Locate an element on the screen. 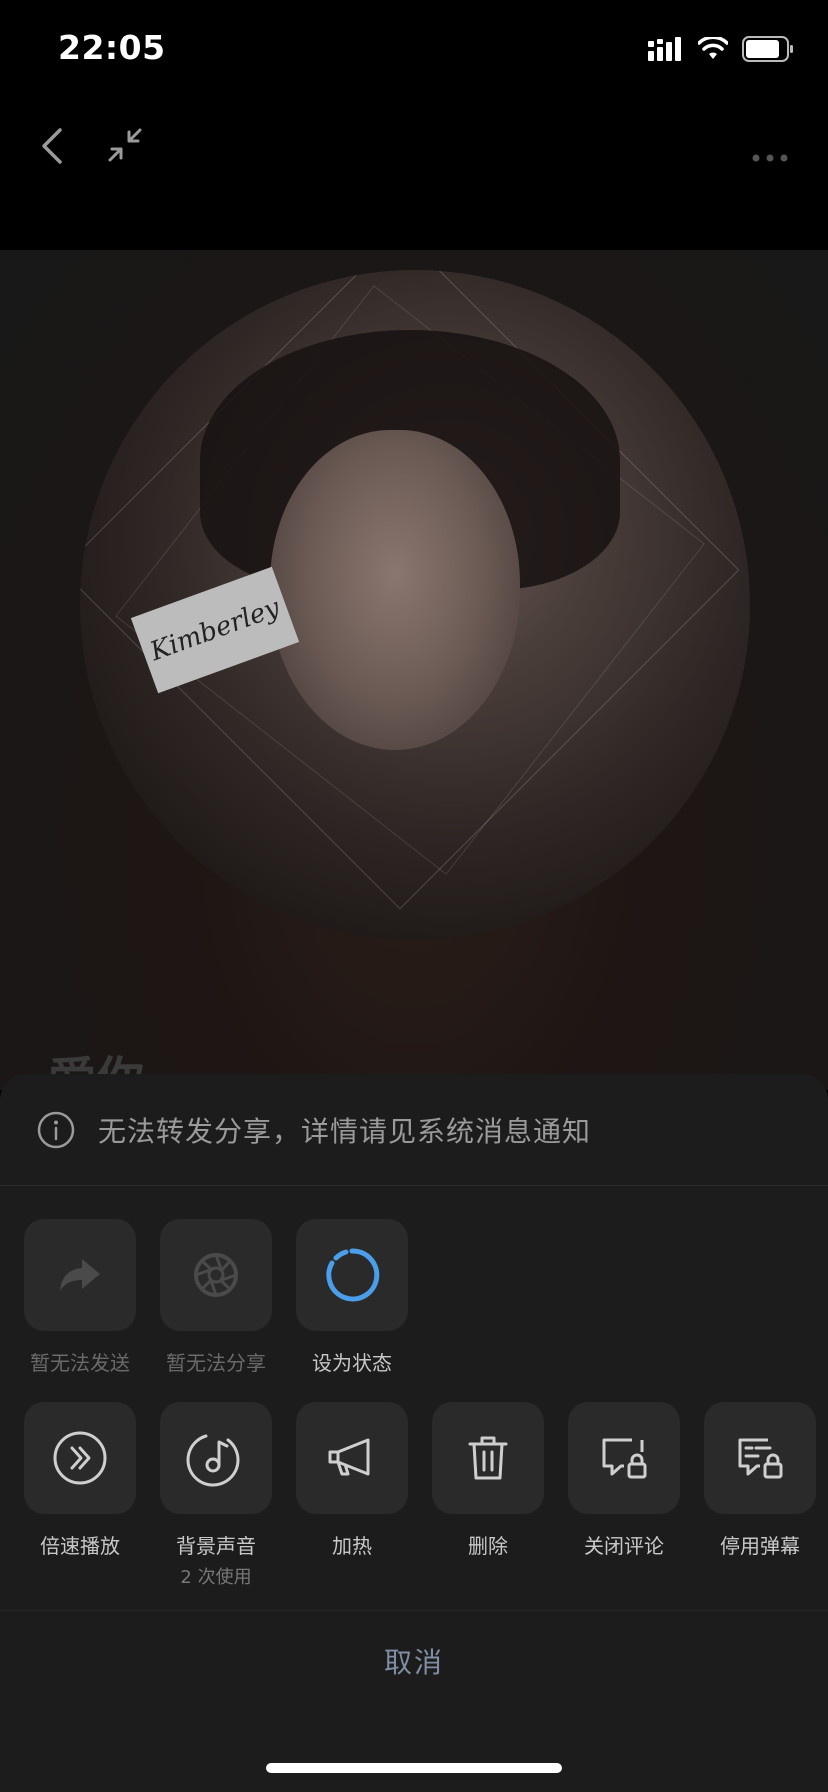 This screenshot has width=828, height=1792. promote-action: 加热 is located at coordinates (352, 1495).